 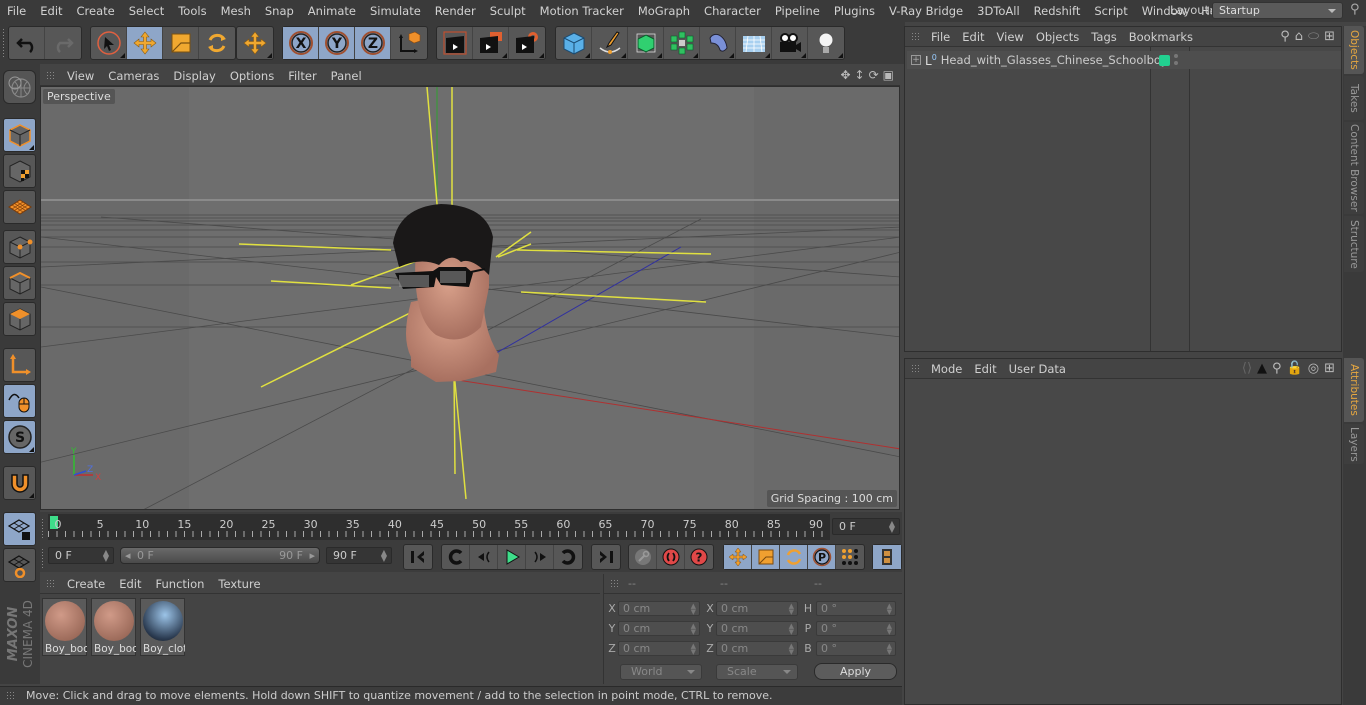 I want to click on tab-structure: Structure, so click(x=1354, y=244).